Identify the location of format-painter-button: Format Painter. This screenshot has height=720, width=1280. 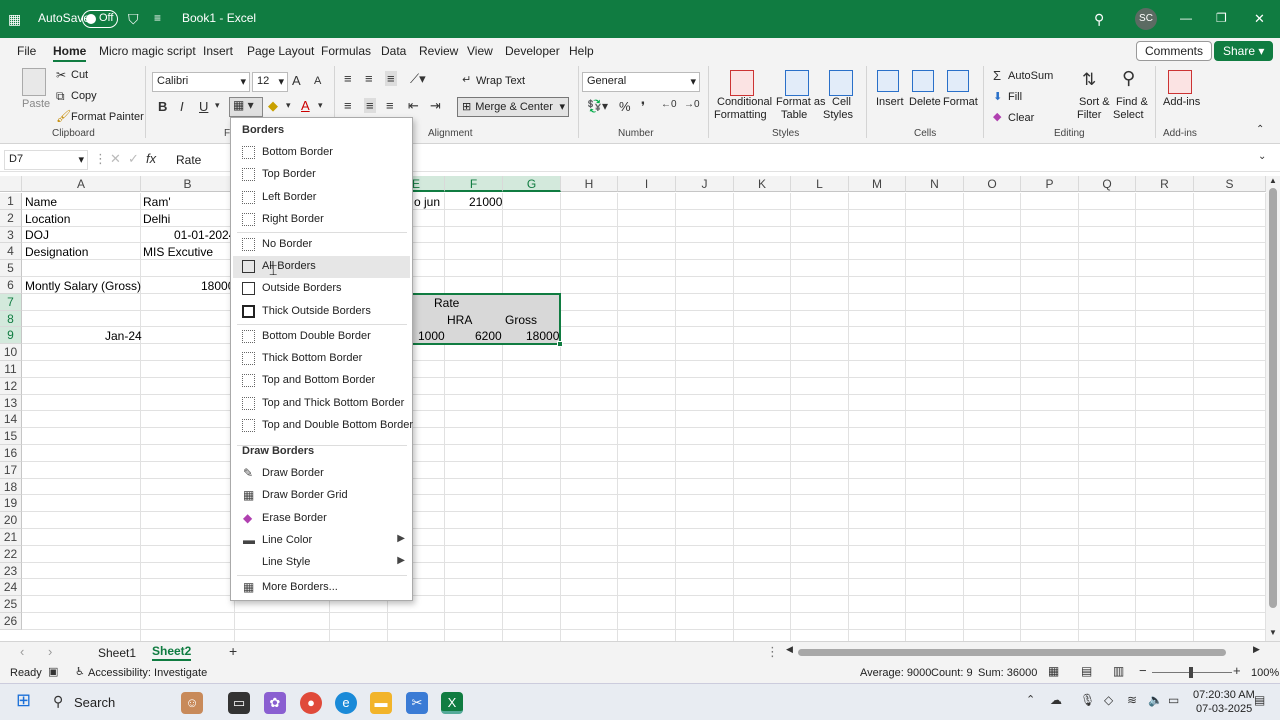
(107, 117).